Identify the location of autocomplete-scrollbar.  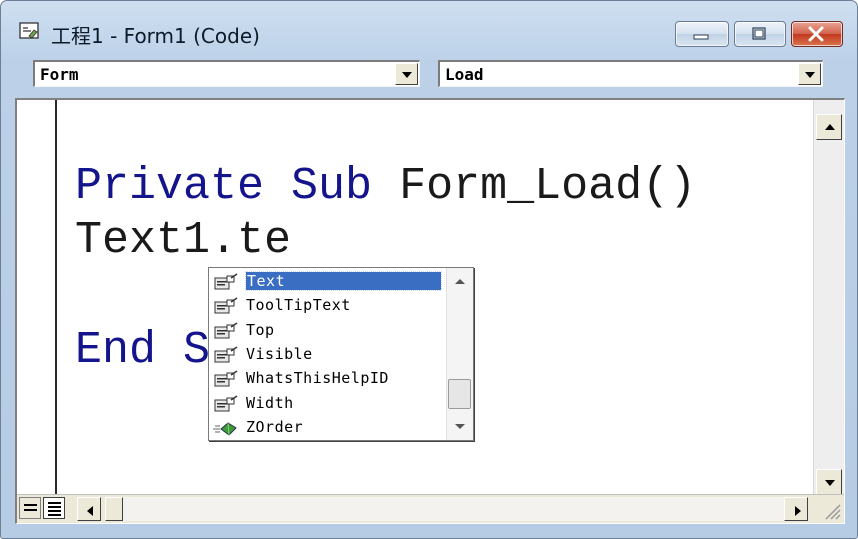
(459, 354).